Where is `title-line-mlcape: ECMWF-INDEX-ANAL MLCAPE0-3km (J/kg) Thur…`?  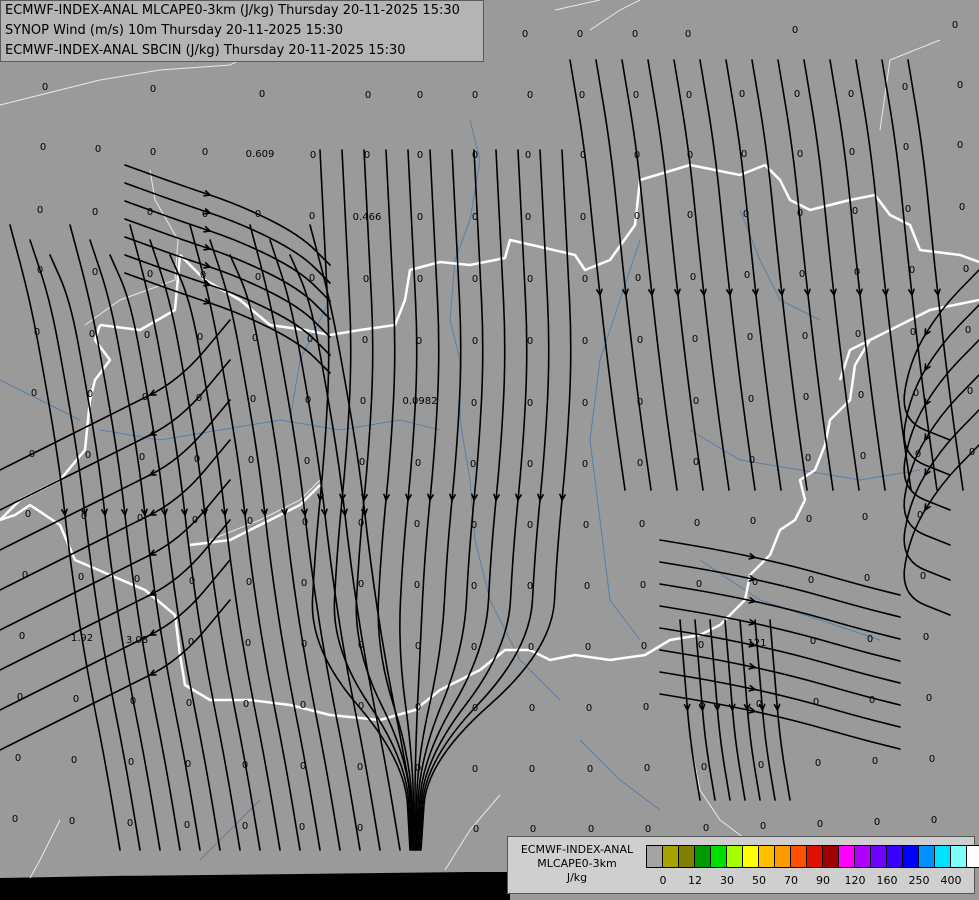
title-line-mlcape: ECMWF-INDEX-ANAL MLCAPE0-3km (J/kg) Thur… is located at coordinates (232, 10).